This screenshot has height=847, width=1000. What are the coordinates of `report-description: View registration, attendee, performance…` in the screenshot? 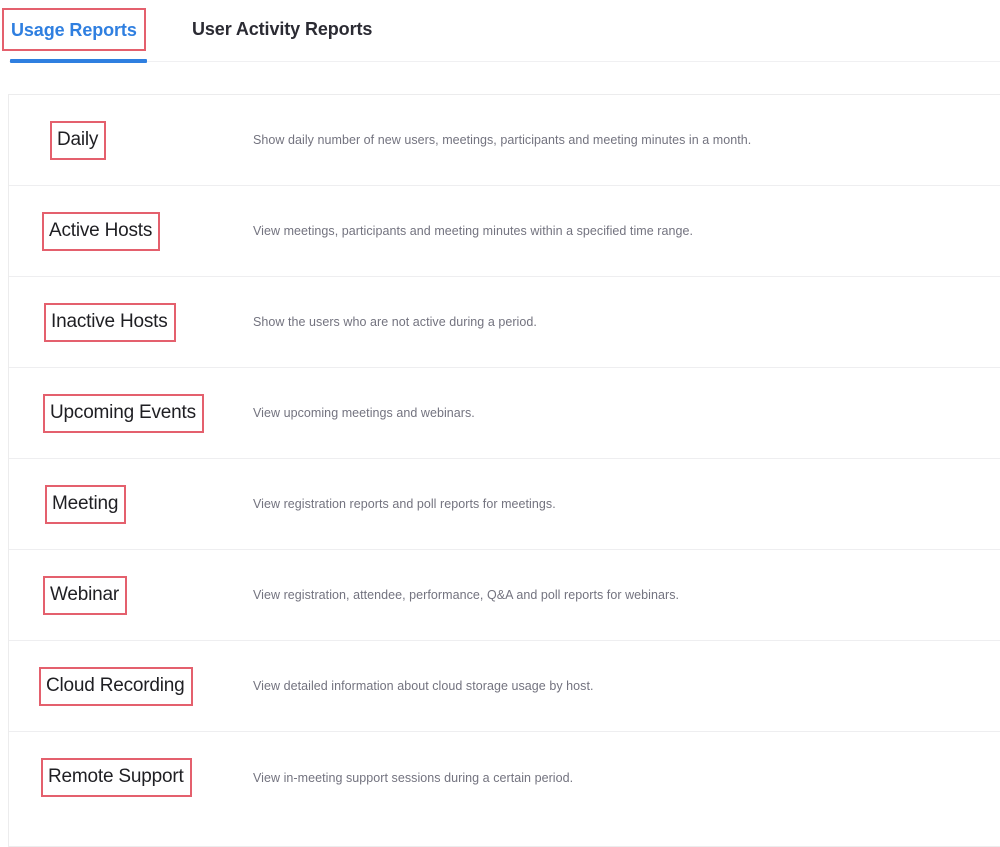 It's located at (466, 595).